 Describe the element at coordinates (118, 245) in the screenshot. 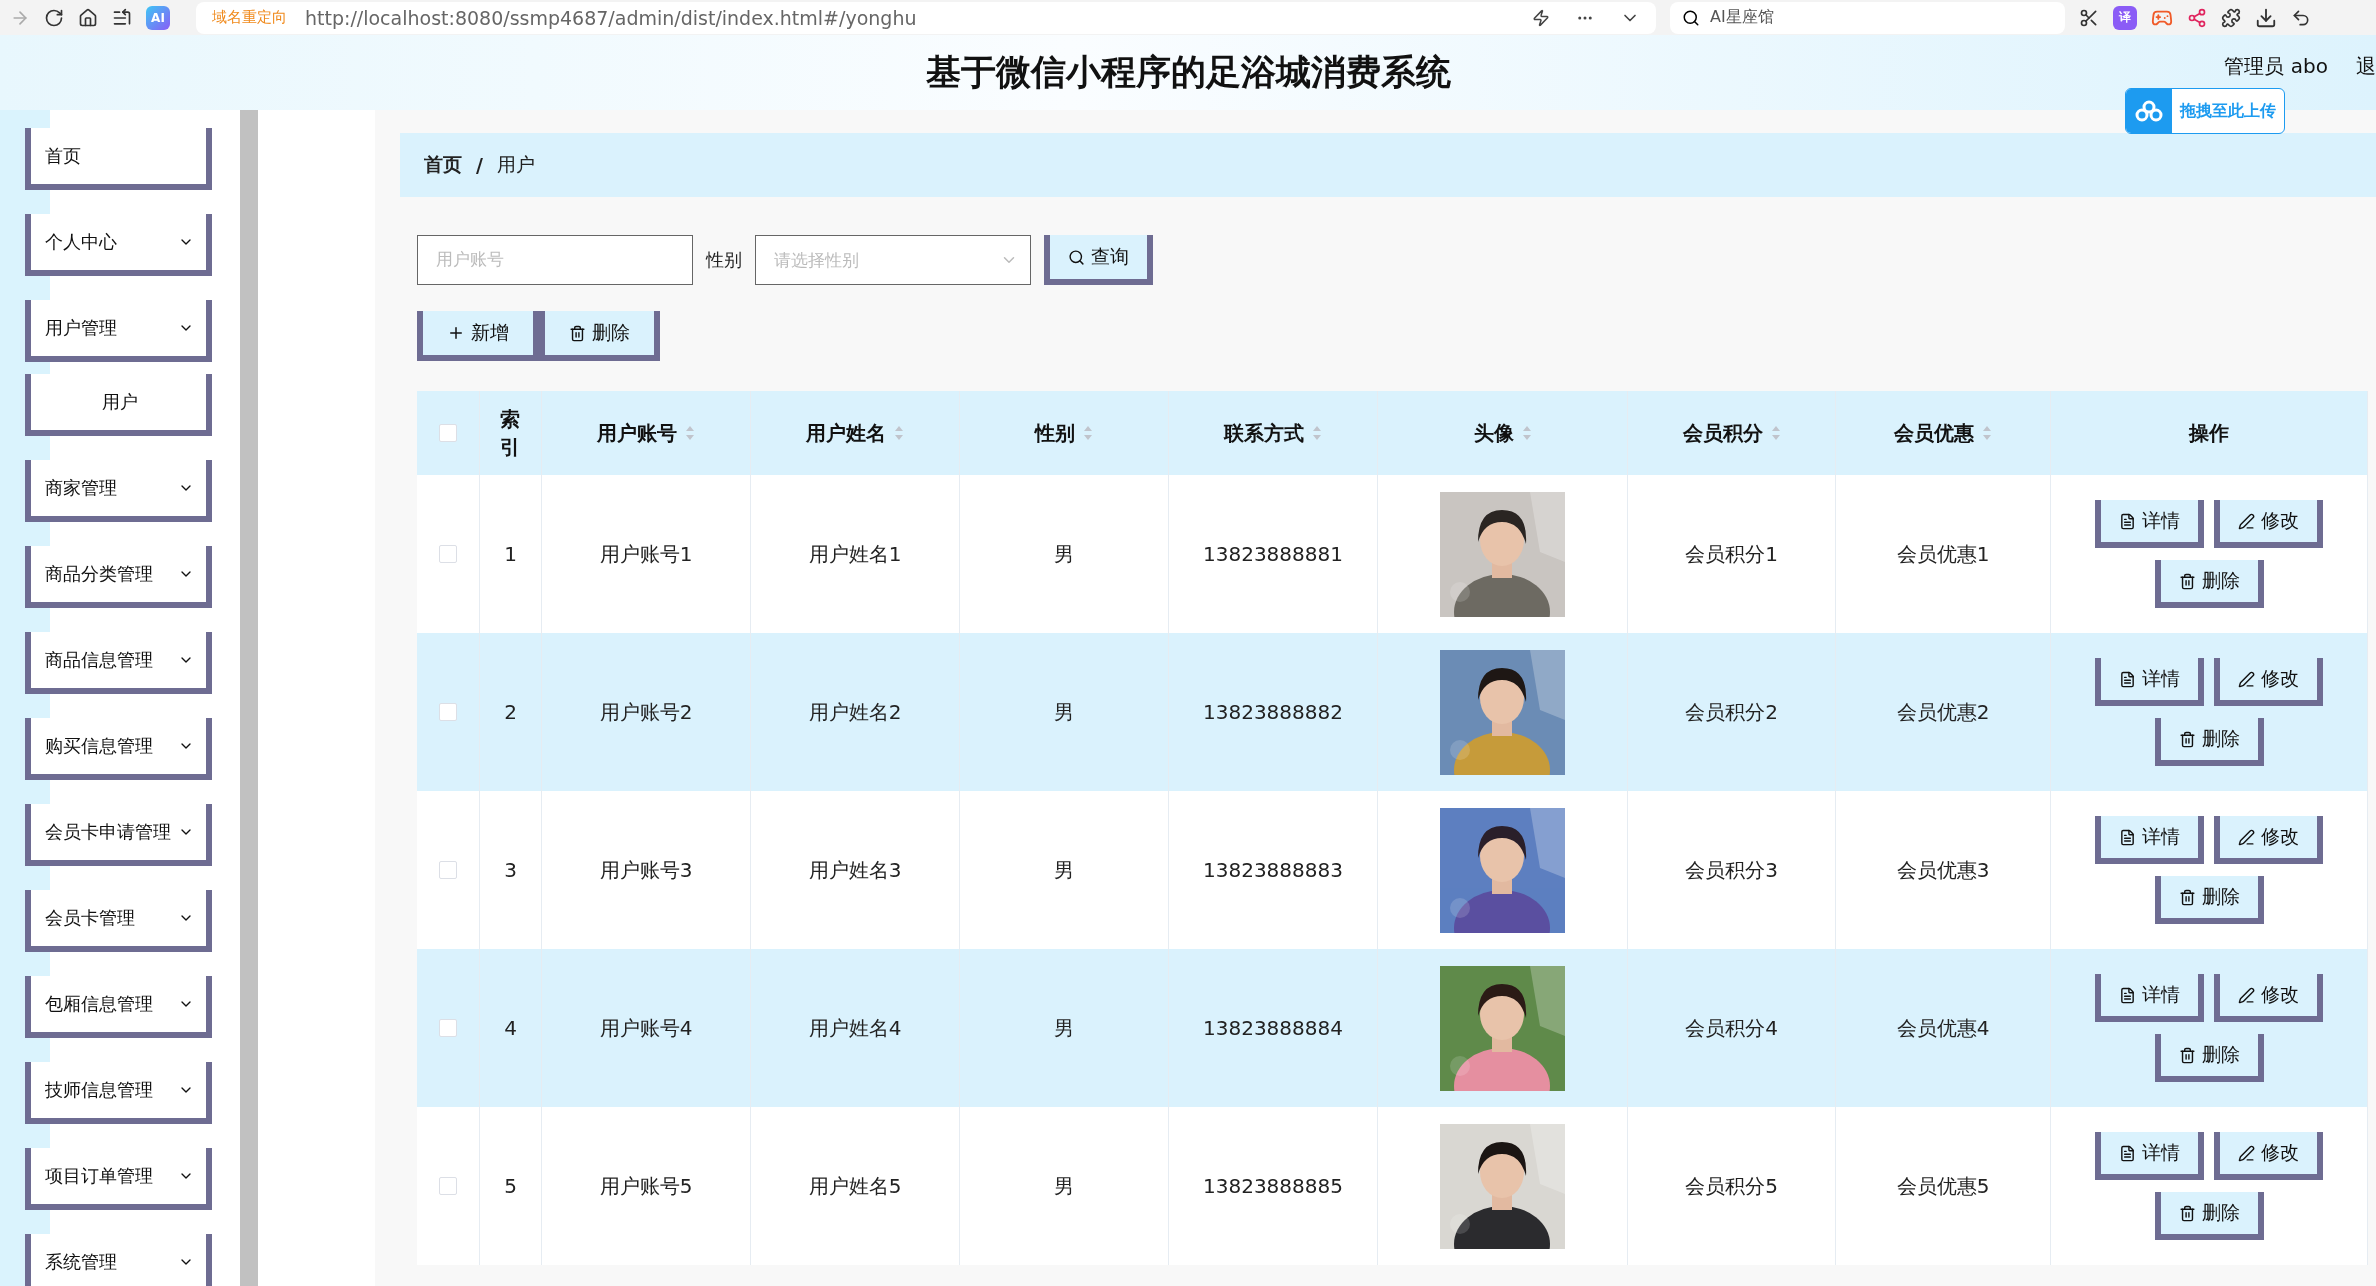

I see `menu-item: 个人中心` at that location.